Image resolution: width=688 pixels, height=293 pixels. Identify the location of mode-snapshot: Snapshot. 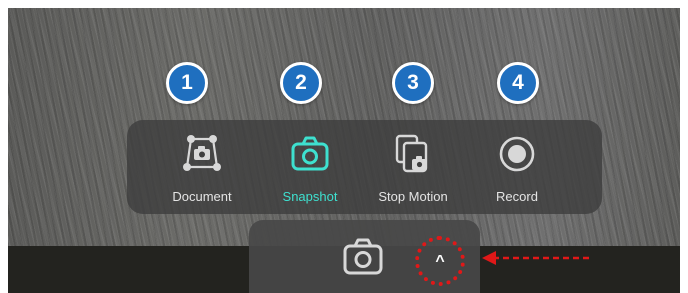
(310, 167).